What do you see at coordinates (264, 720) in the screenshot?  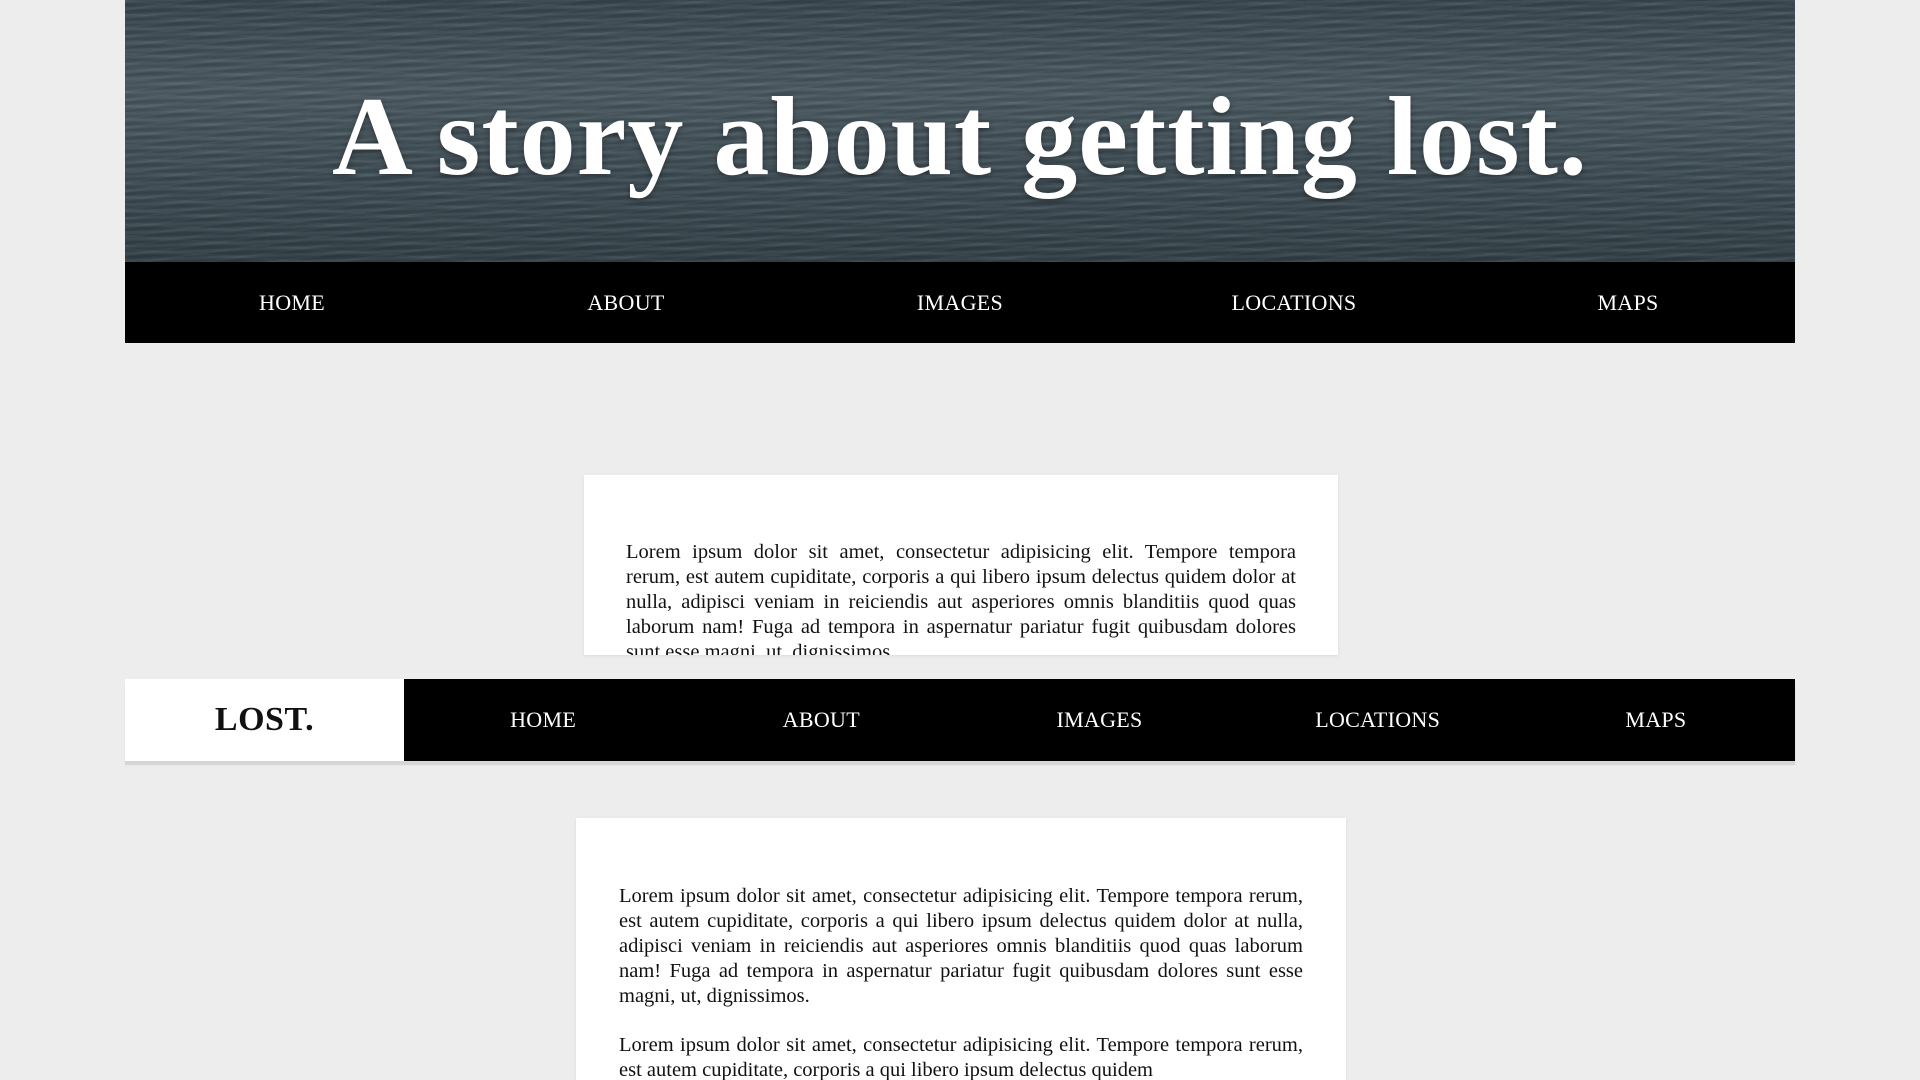 I see `brand-logo: LOST.` at bounding box center [264, 720].